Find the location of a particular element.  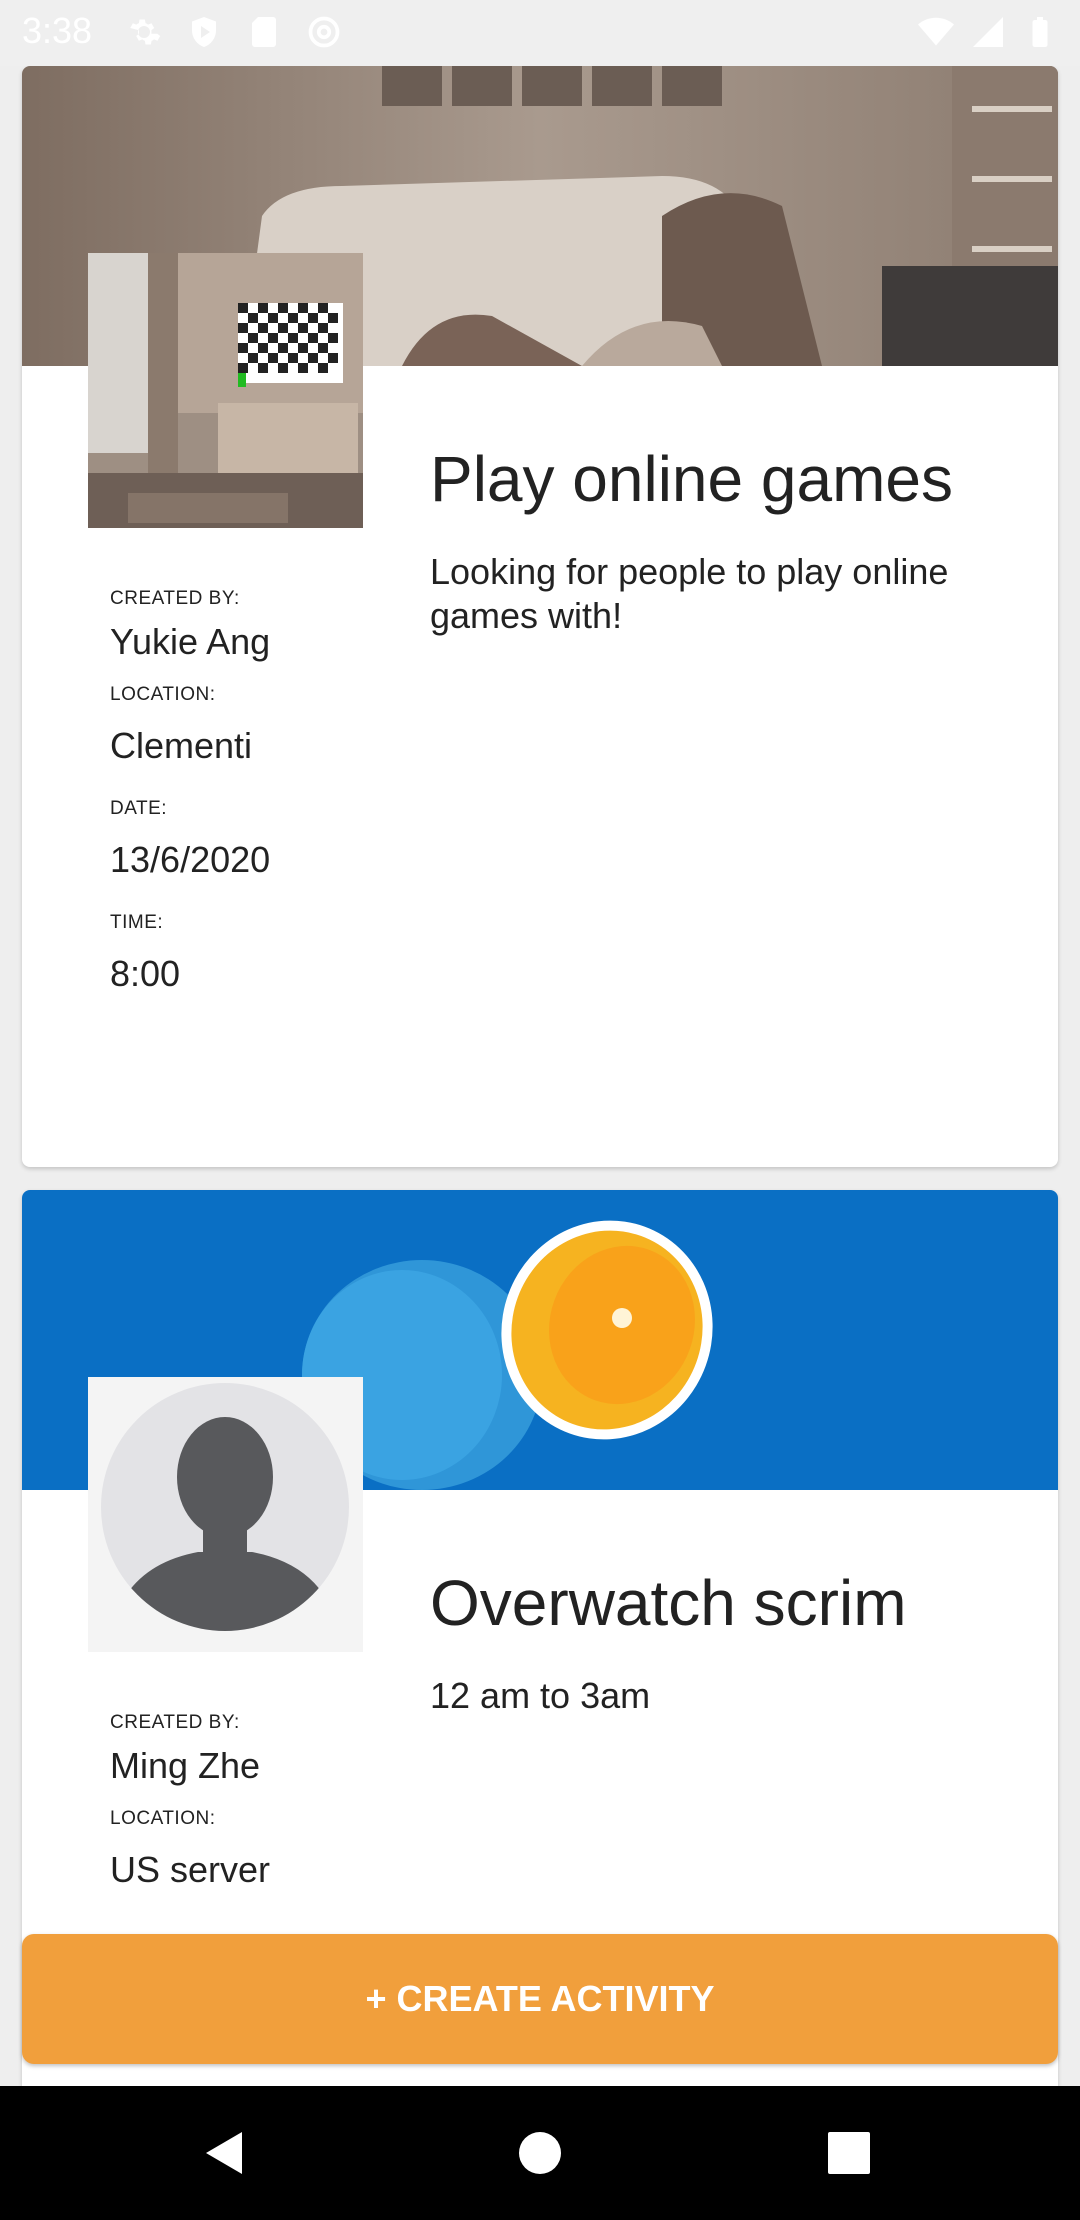

status-bar: 3:38 is located at coordinates (540, 33).